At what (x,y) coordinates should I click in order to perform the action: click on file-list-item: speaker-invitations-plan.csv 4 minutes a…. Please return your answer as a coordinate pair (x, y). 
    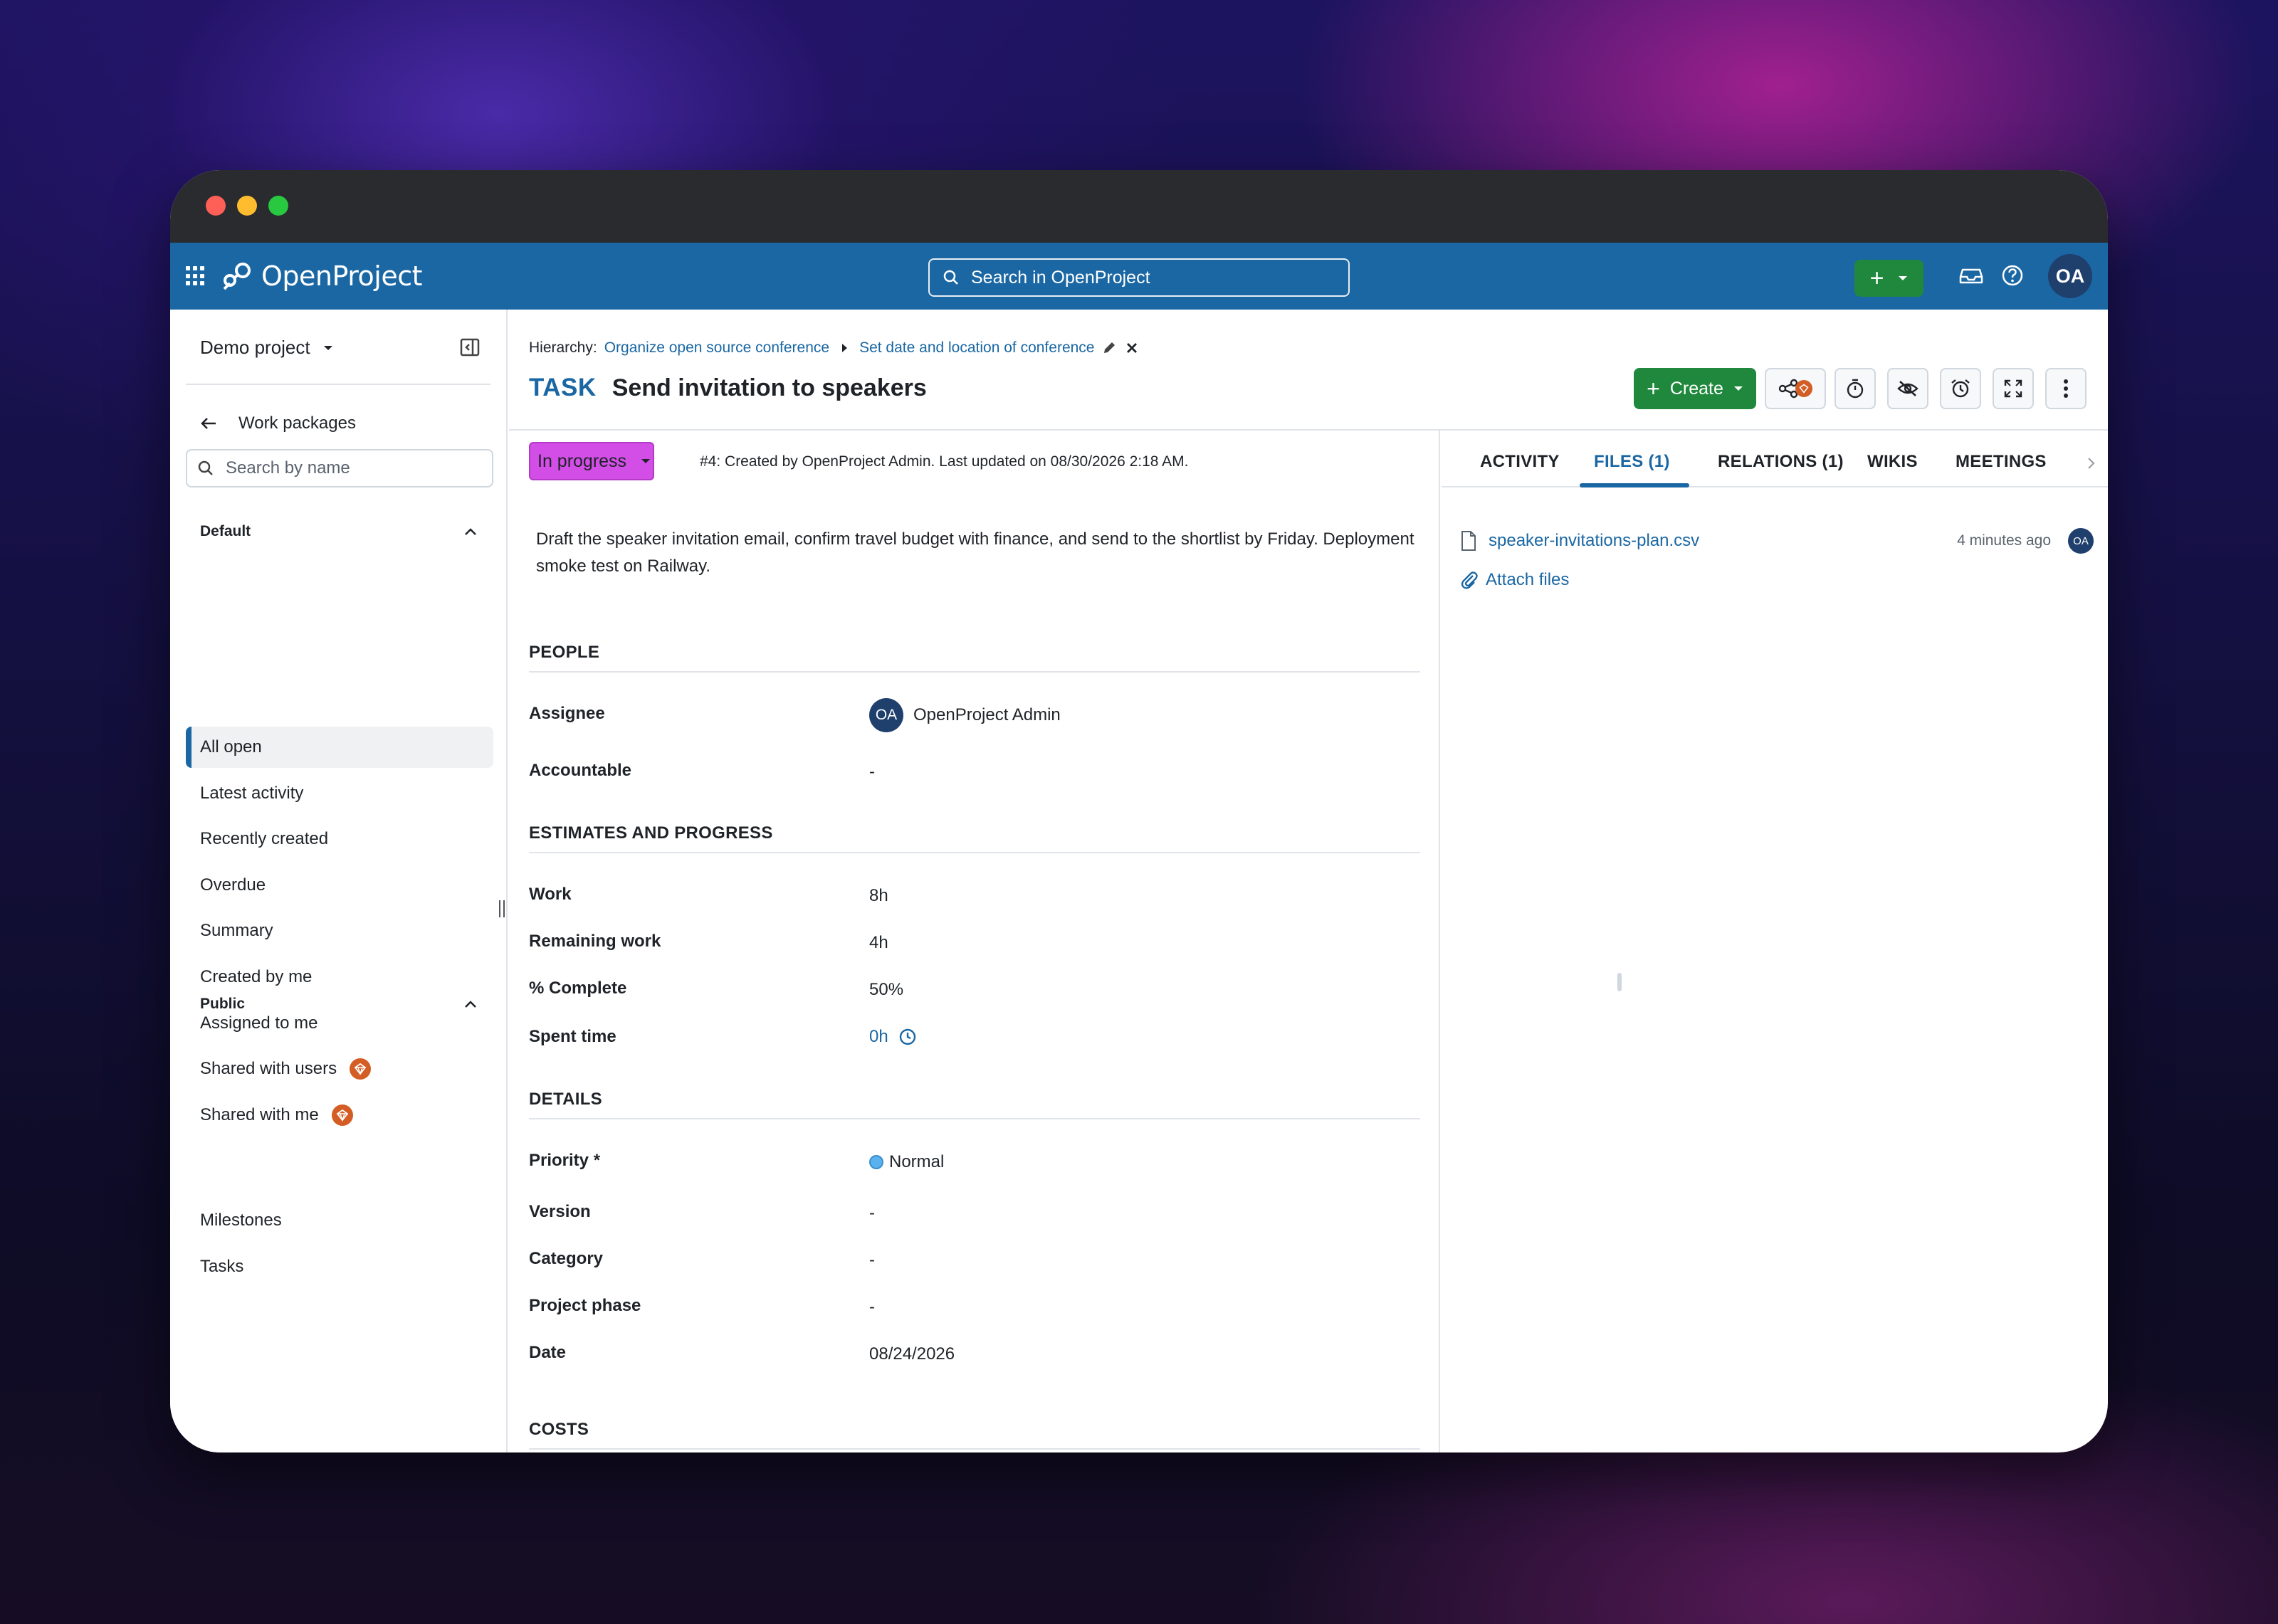
    Looking at the image, I should click on (1777, 541).